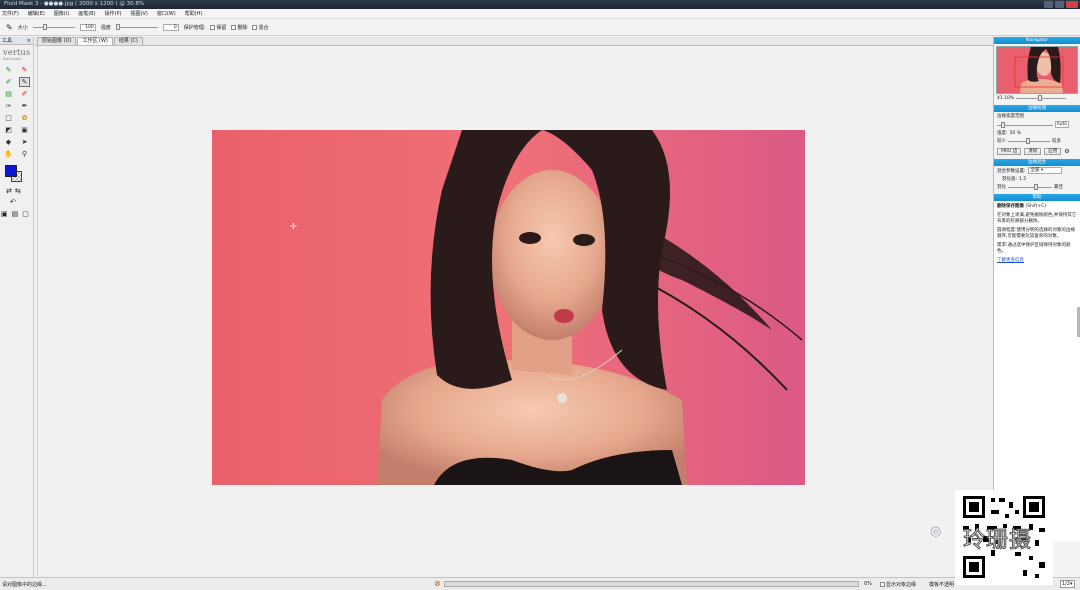 The width and height of the screenshot is (1080, 590). What do you see at coordinates (136, 27) in the screenshot?
I see `hardness-slider` at bounding box center [136, 27].